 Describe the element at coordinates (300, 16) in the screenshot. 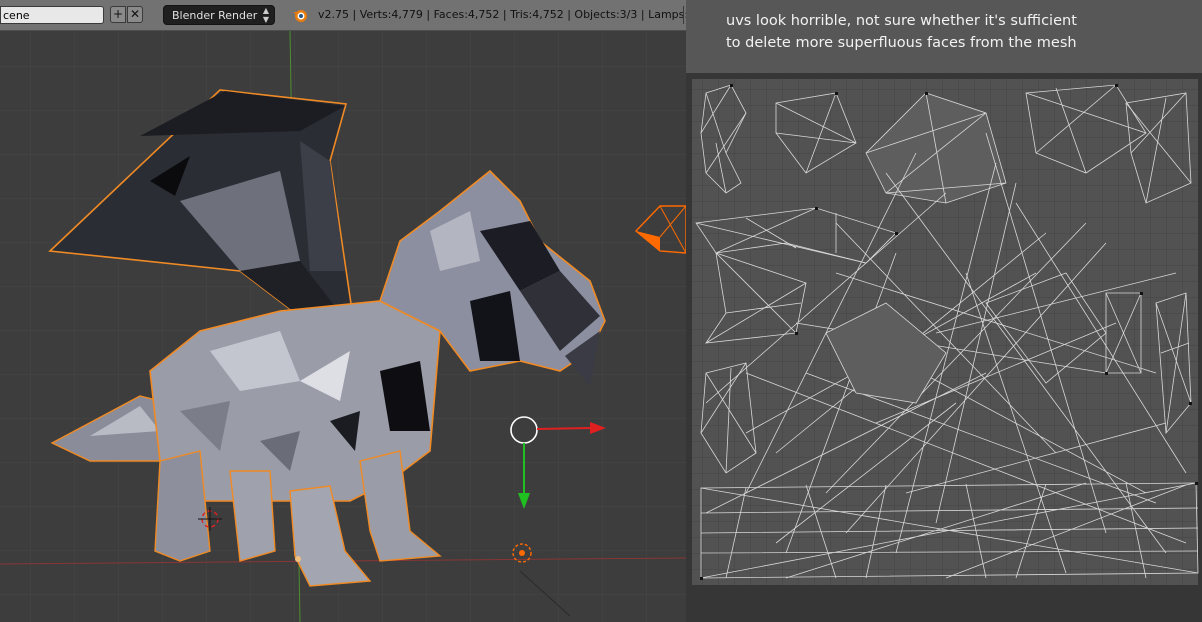

I see `blender-logo-icon` at that location.